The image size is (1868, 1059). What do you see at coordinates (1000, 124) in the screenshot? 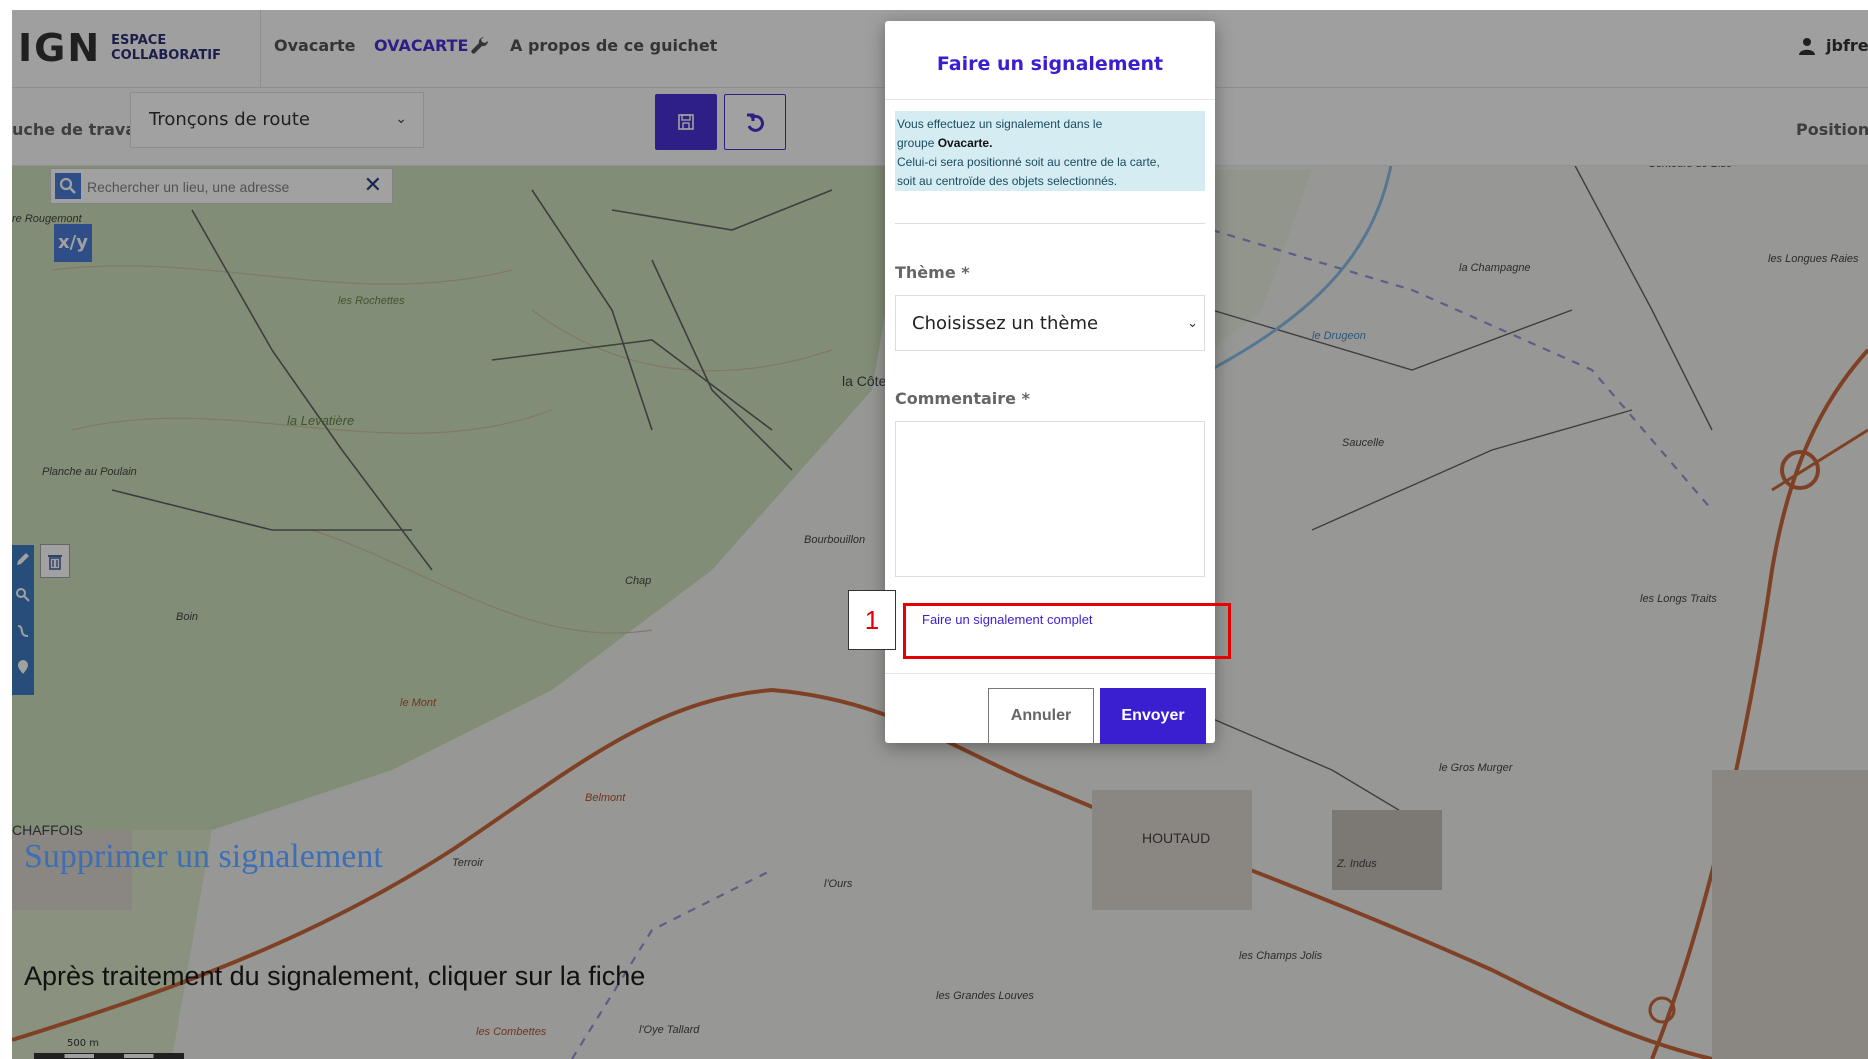
I see `info-line-1: Vous effectuez un signalement dans le` at bounding box center [1000, 124].